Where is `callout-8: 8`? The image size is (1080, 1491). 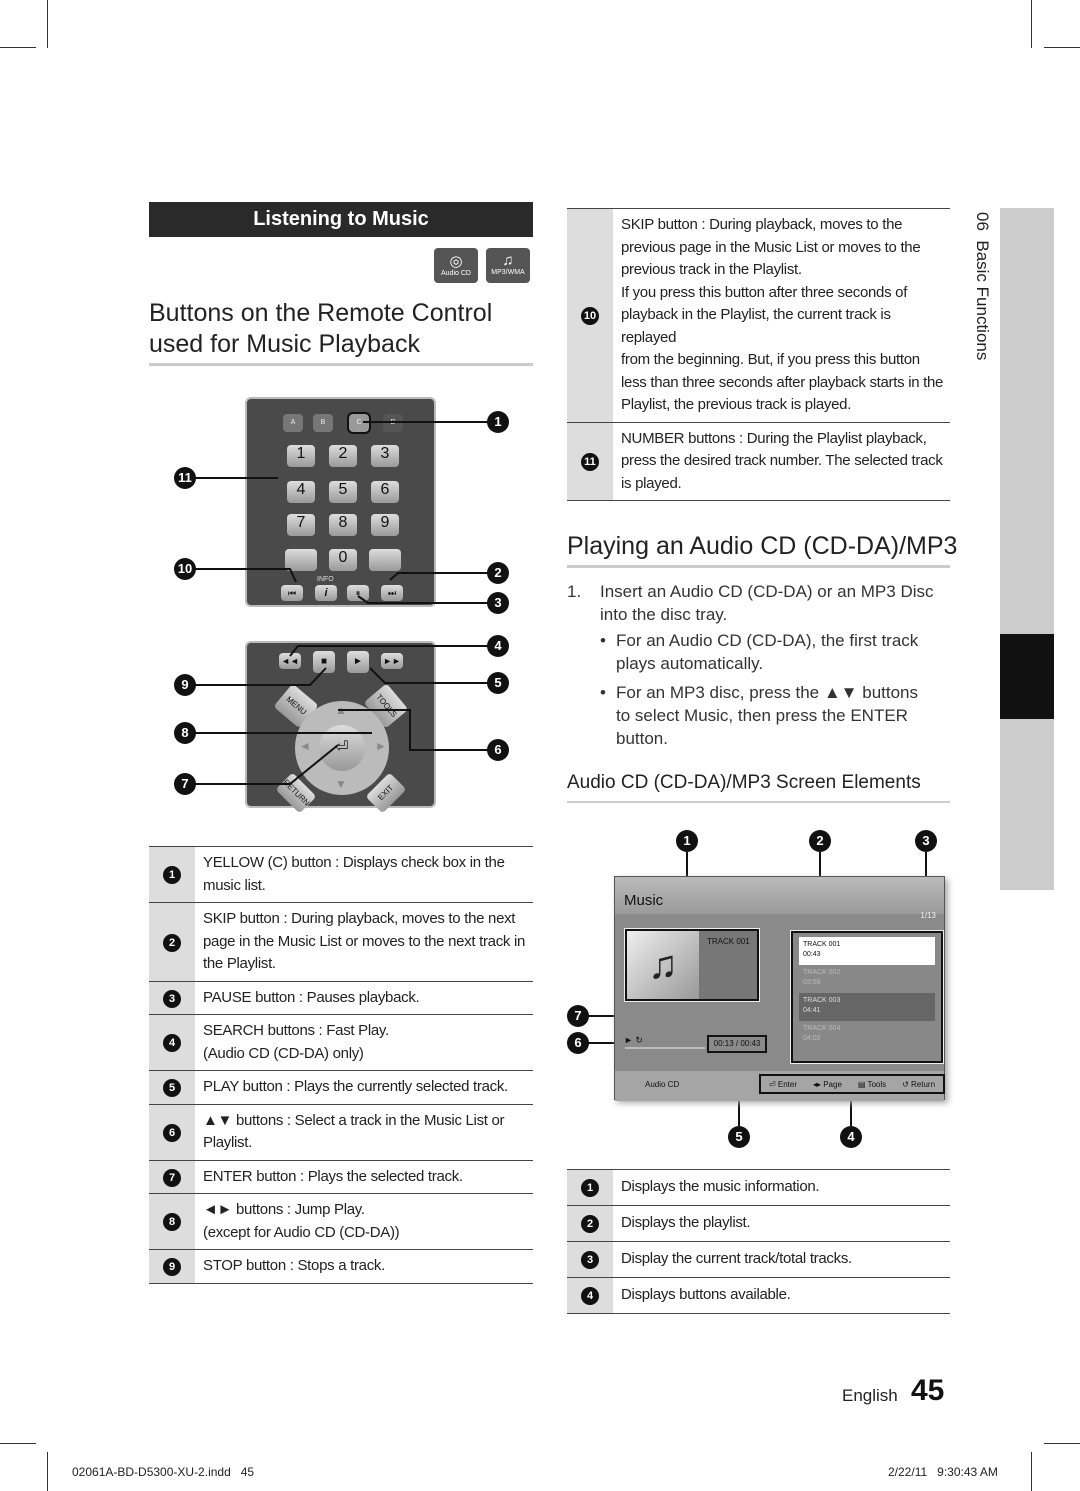
callout-8: 8 is located at coordinates (185, 733).